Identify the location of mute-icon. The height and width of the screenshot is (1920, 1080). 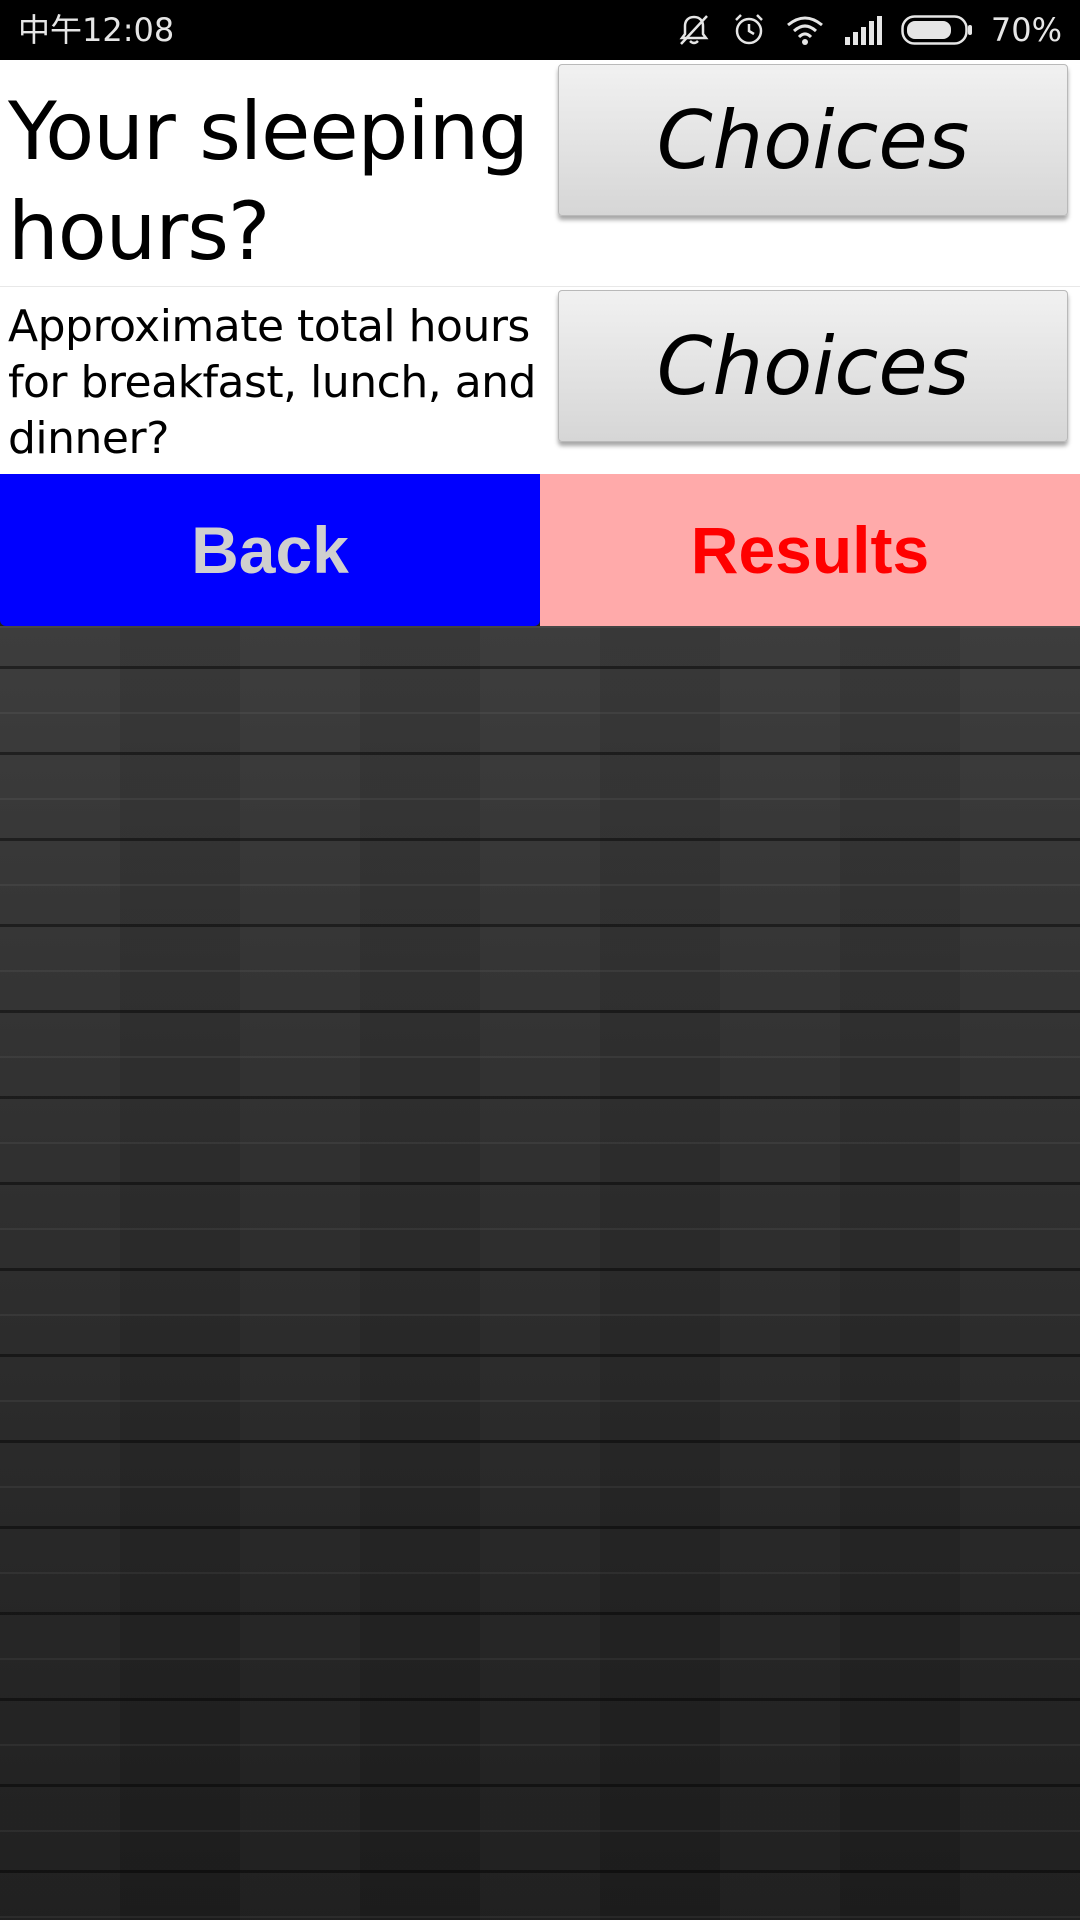
(694, 30).